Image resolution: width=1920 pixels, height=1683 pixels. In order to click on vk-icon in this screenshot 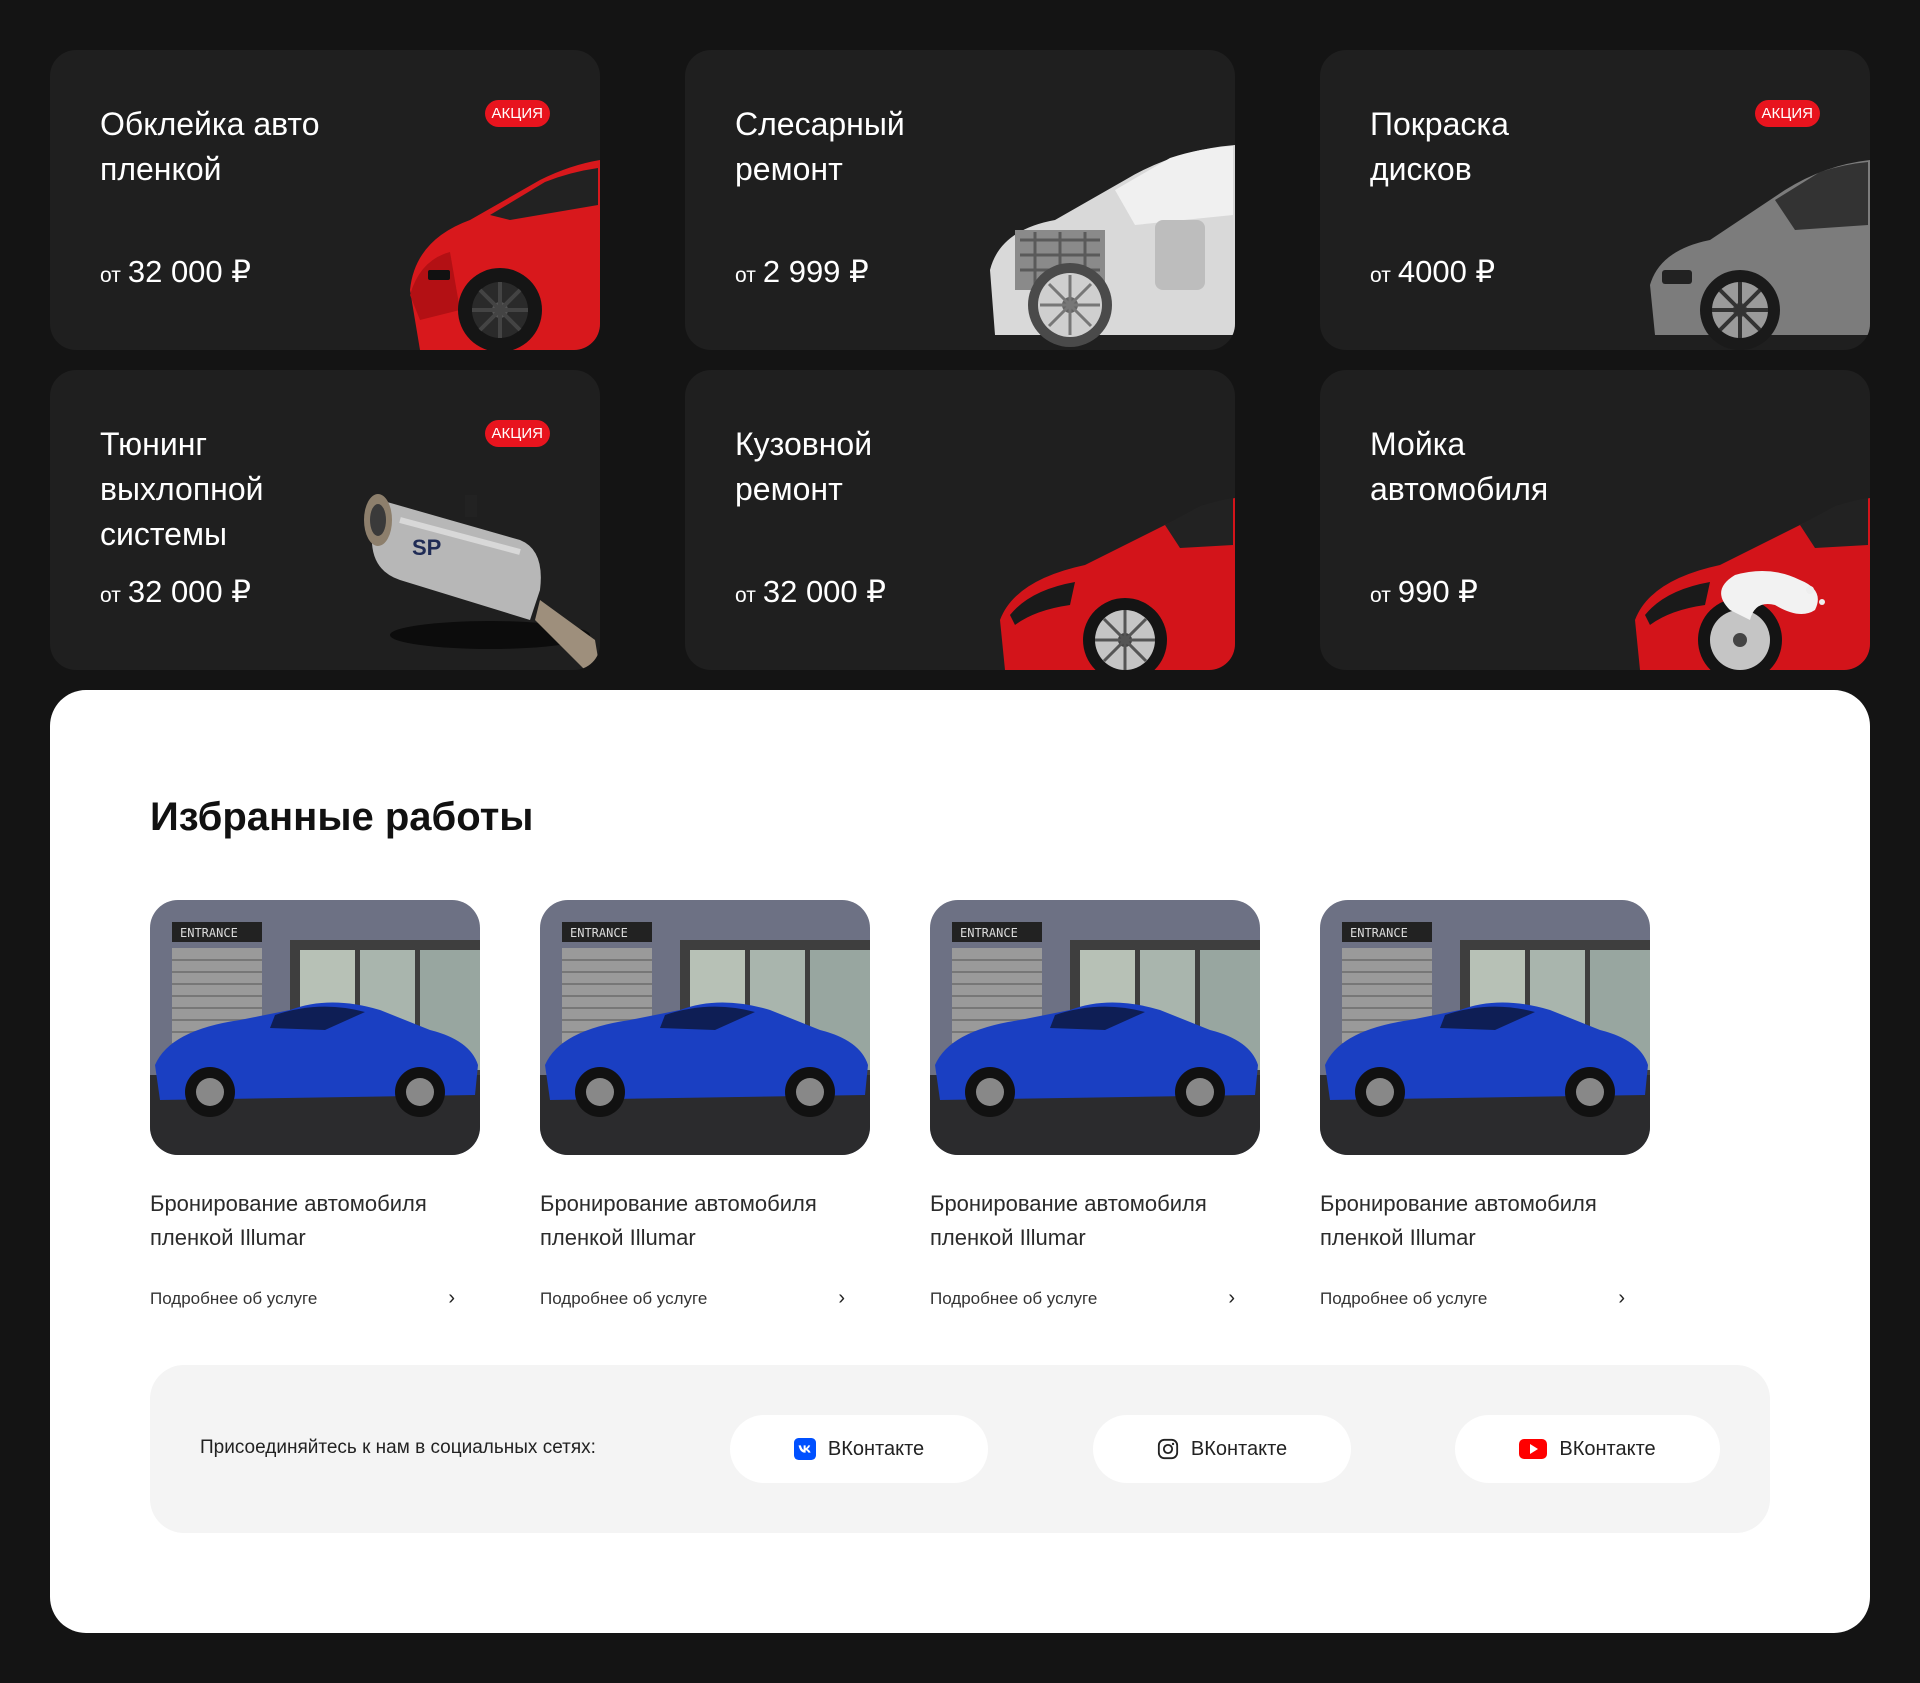, I will do `click(804, 1449)`.